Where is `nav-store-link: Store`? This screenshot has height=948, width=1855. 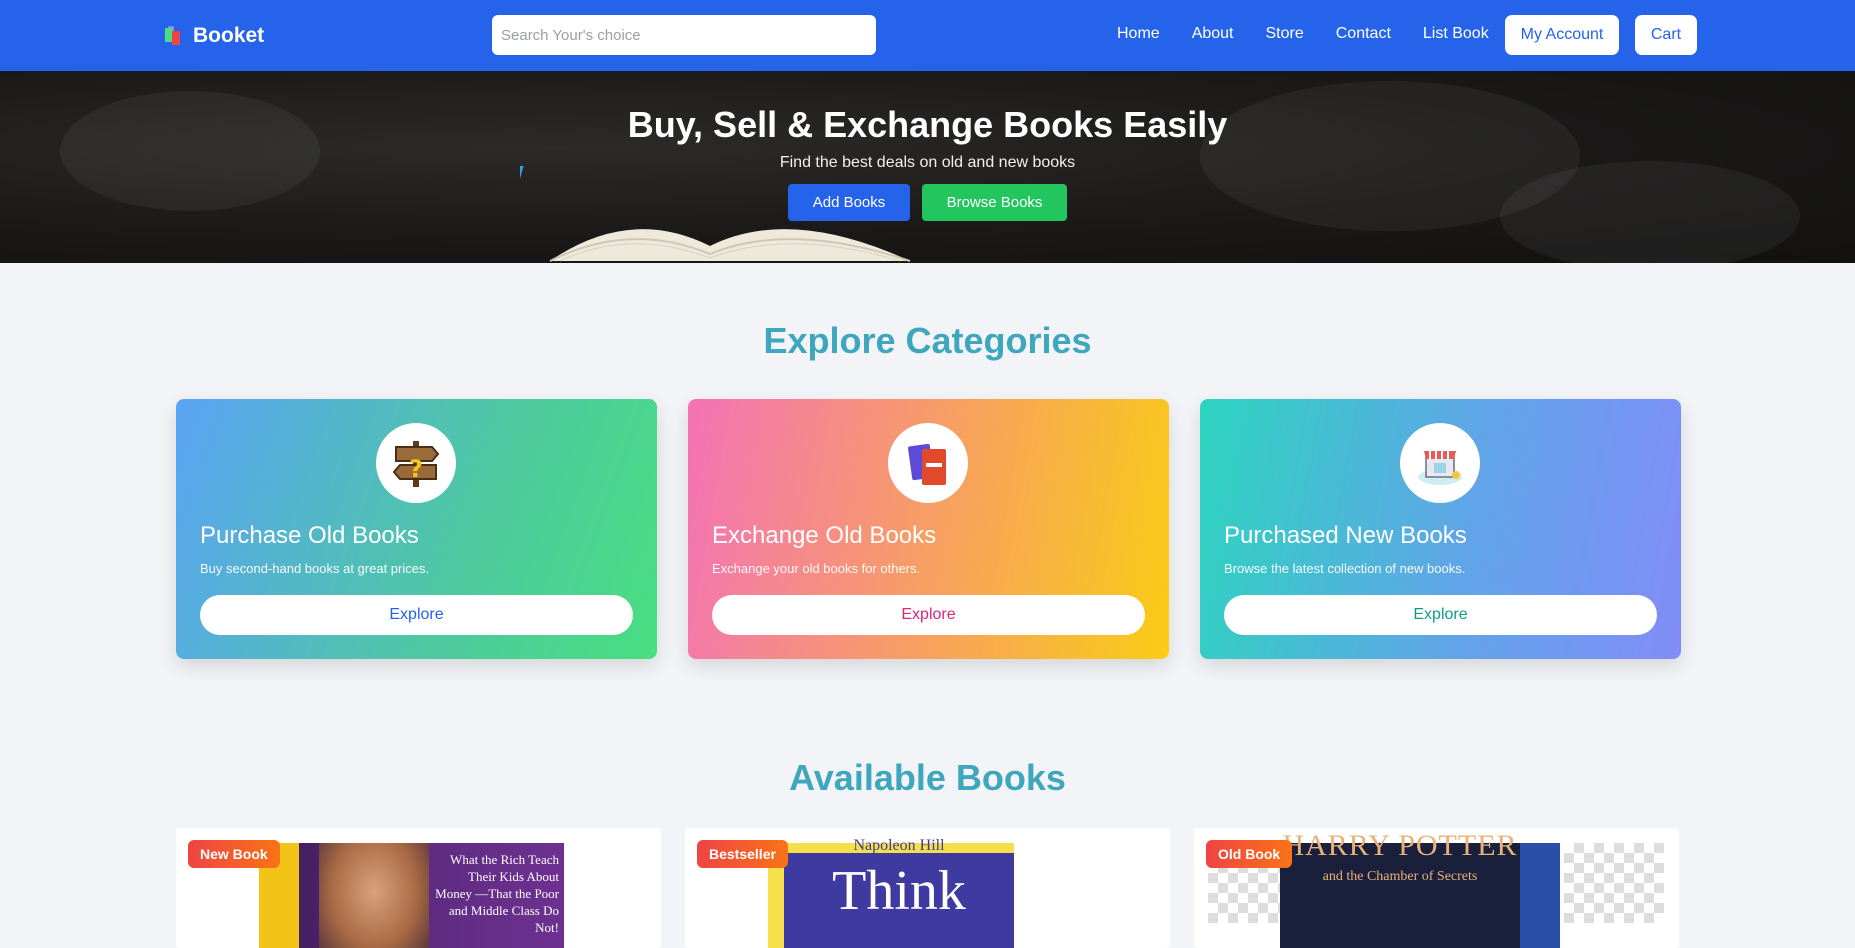
nav-store-link: Store is located at coordinates (1285, 34).